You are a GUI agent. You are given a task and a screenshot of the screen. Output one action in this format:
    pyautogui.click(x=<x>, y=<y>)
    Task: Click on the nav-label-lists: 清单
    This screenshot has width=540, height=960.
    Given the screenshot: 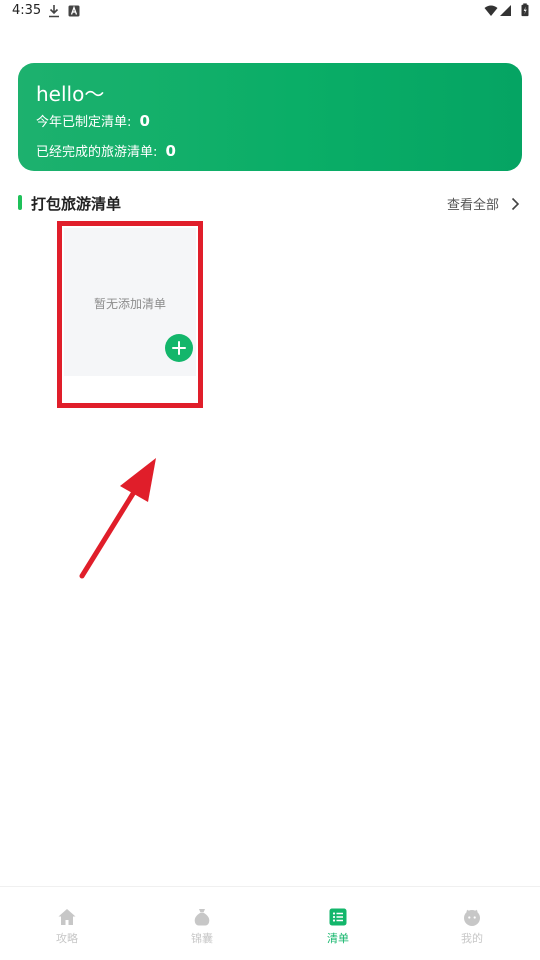 What is the action you would take?
    pyautogui.click(x=338, y=938)
    